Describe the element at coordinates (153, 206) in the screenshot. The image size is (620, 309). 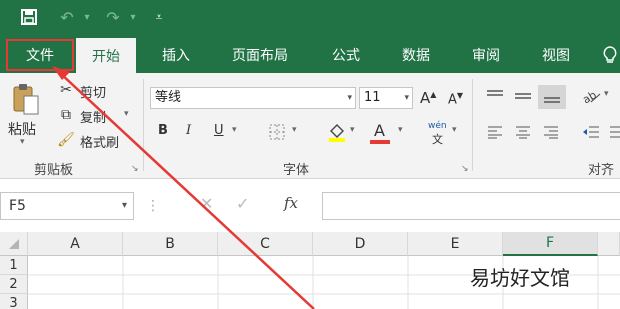
I see `formula-bar-resize-handle: ⋮` at that location.